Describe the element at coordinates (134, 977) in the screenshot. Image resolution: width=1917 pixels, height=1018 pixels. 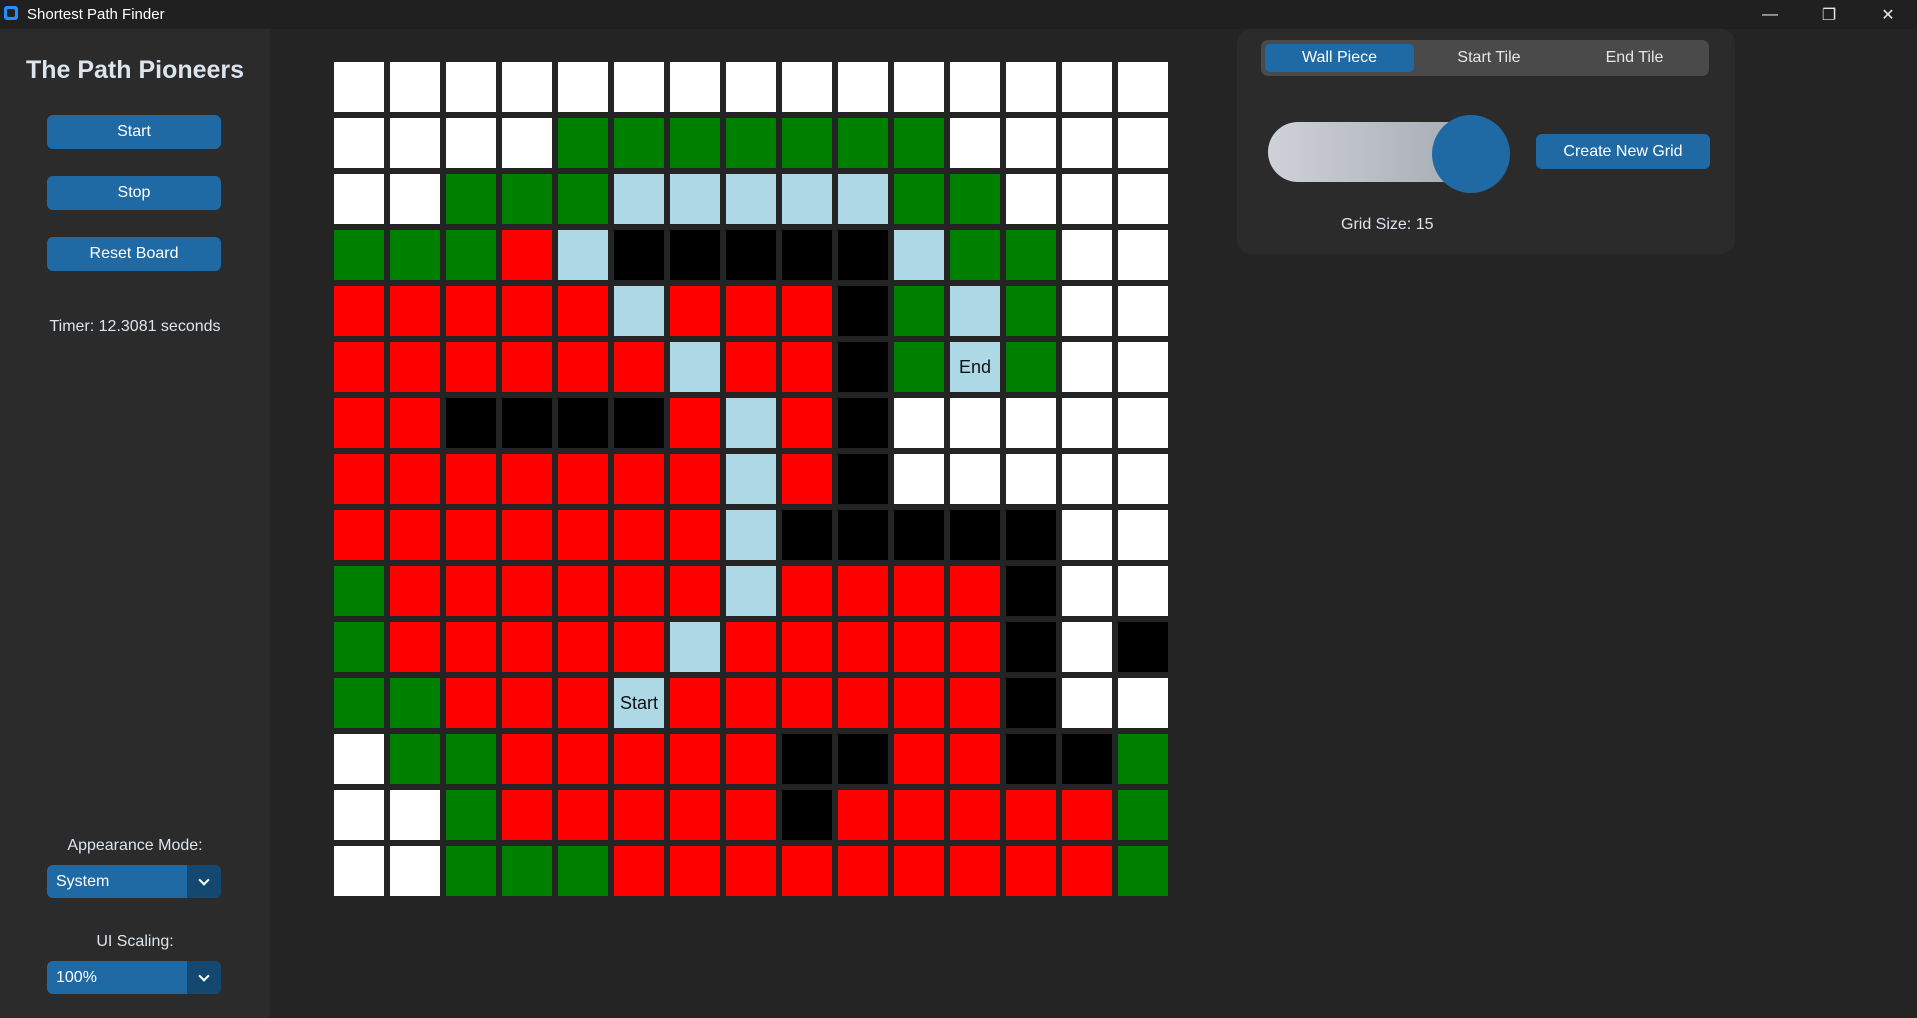
I see `ui-scaling-dropdown: 100%` at that location.